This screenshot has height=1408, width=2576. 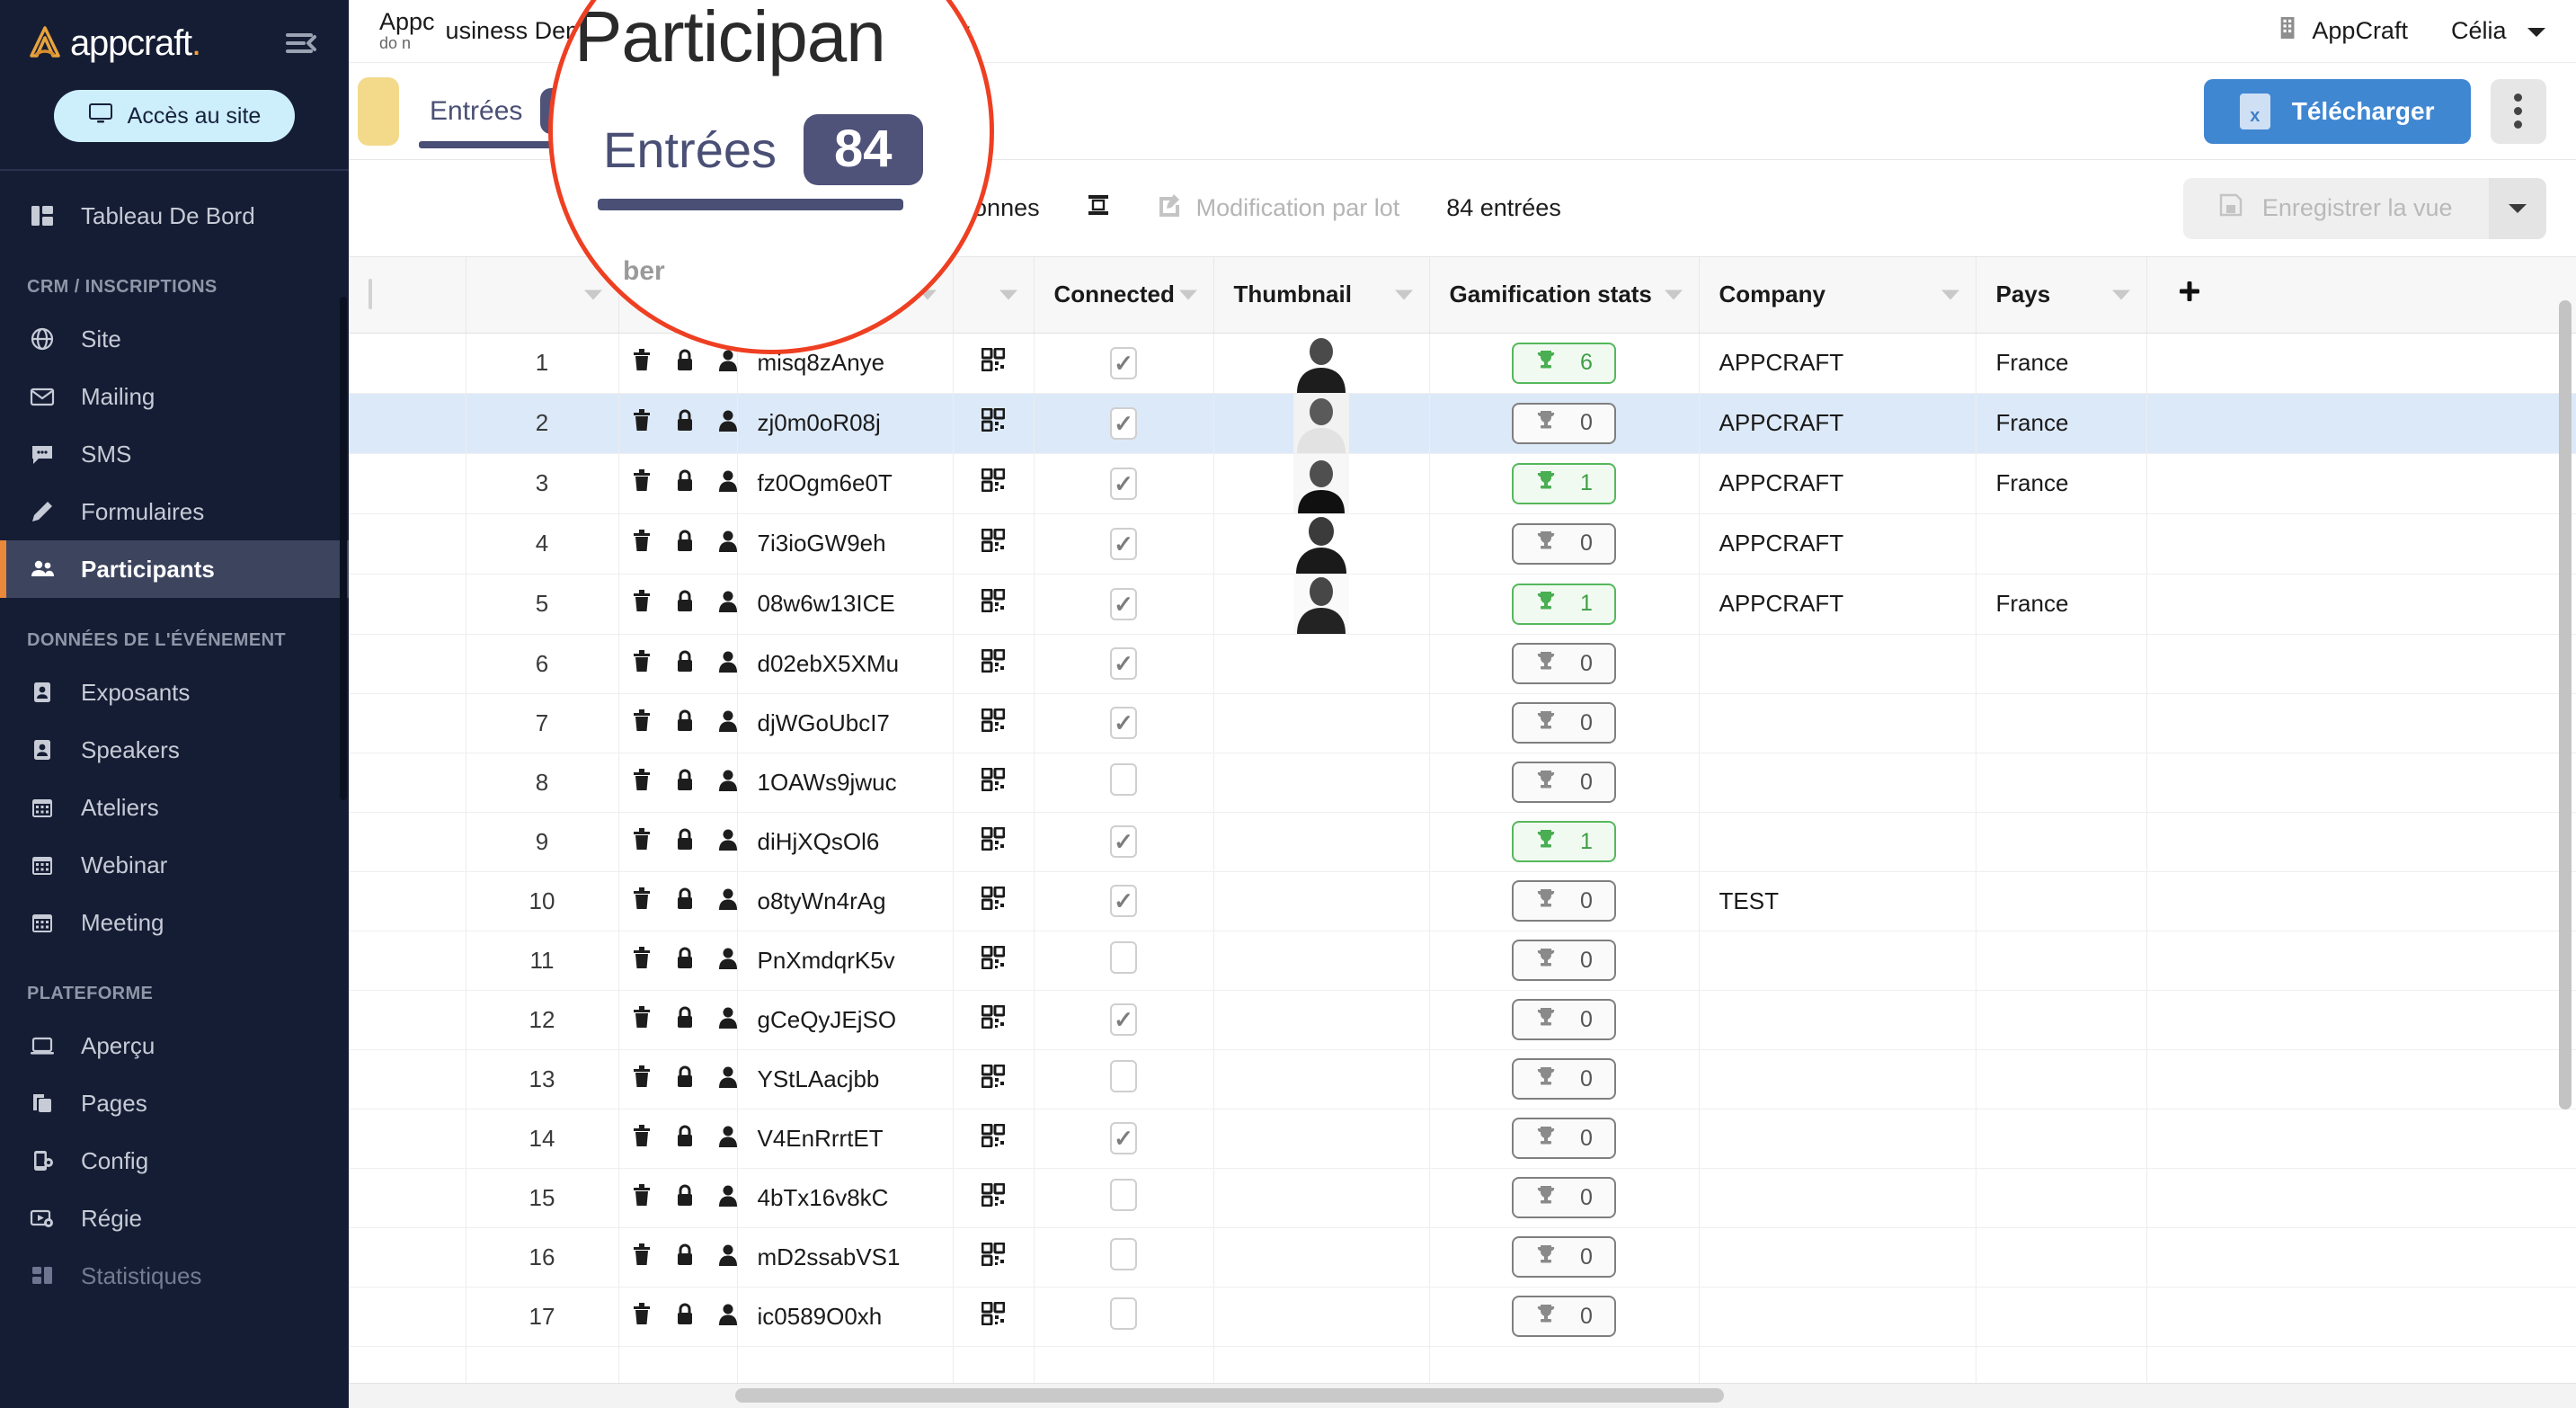 I want to click on table-horizontal-scrollbar-thumb, so click(x=1229, y=1395).